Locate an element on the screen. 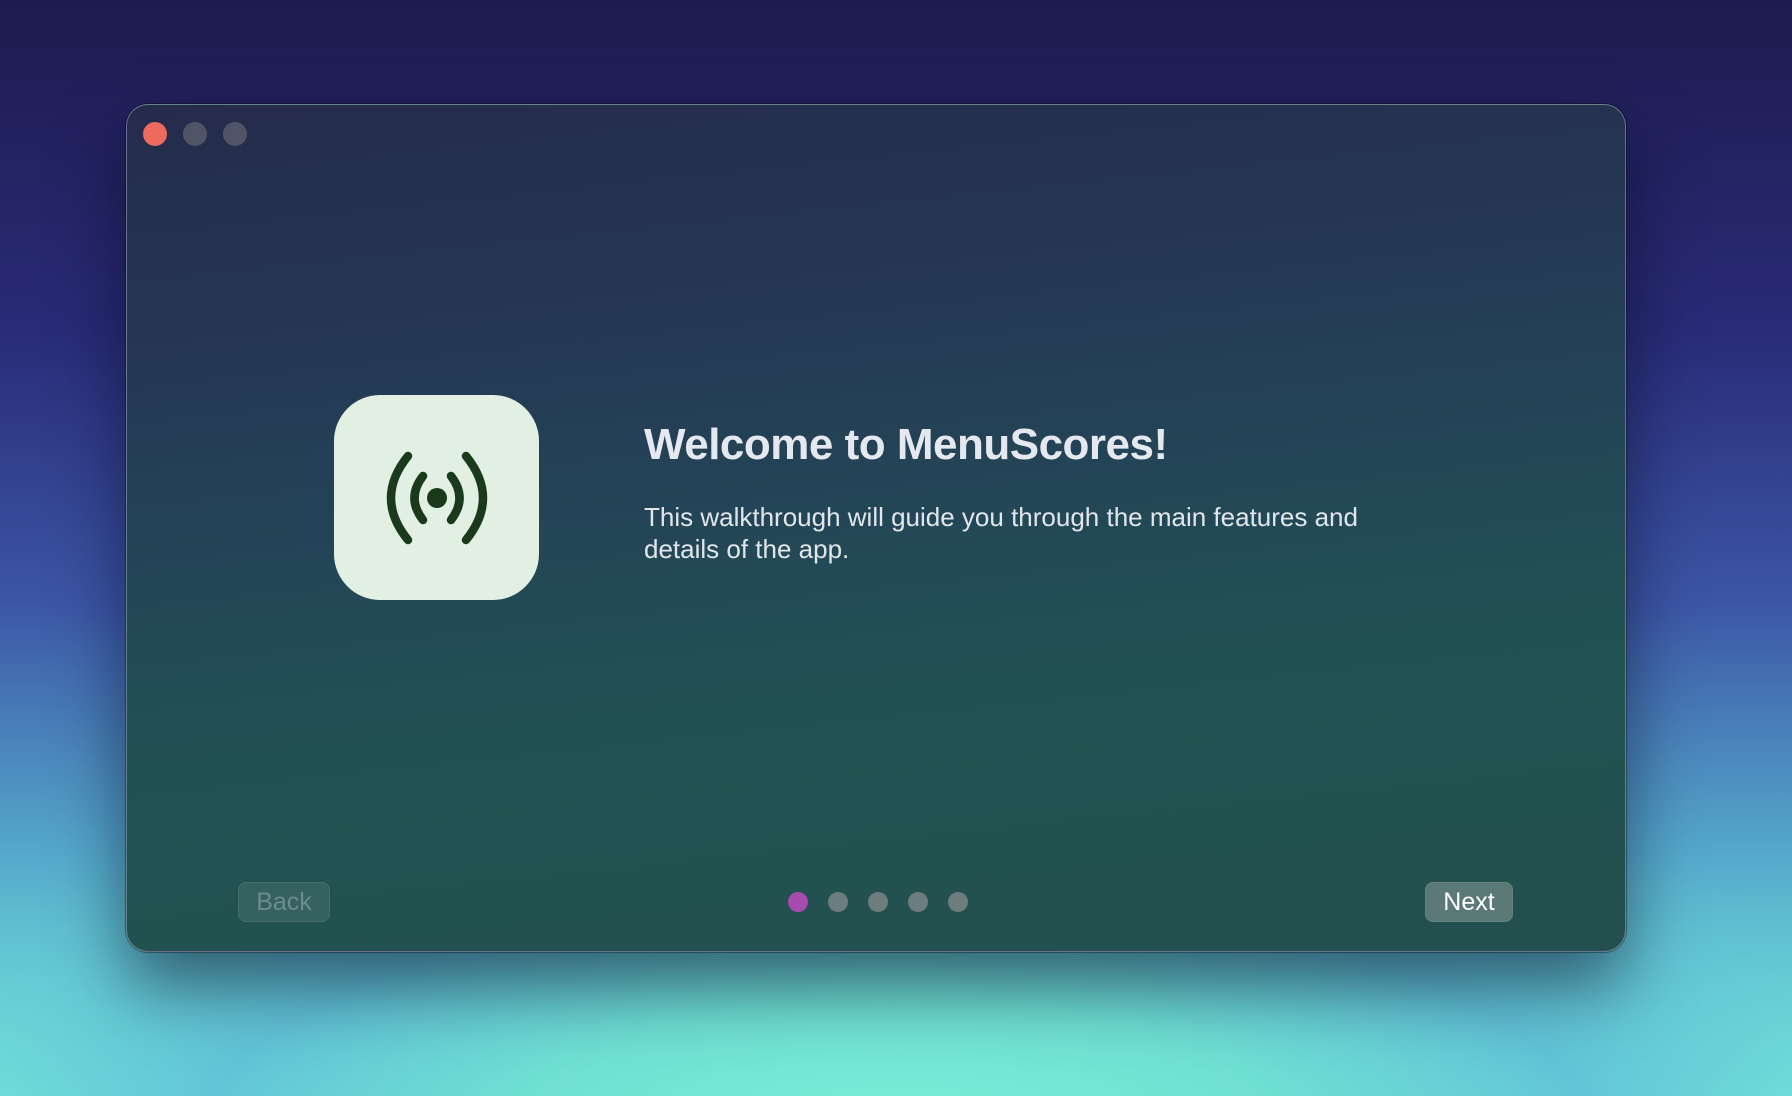 The image size is (1792, 1096). broadcast-signal-icon is located at coordinates (436, 497).